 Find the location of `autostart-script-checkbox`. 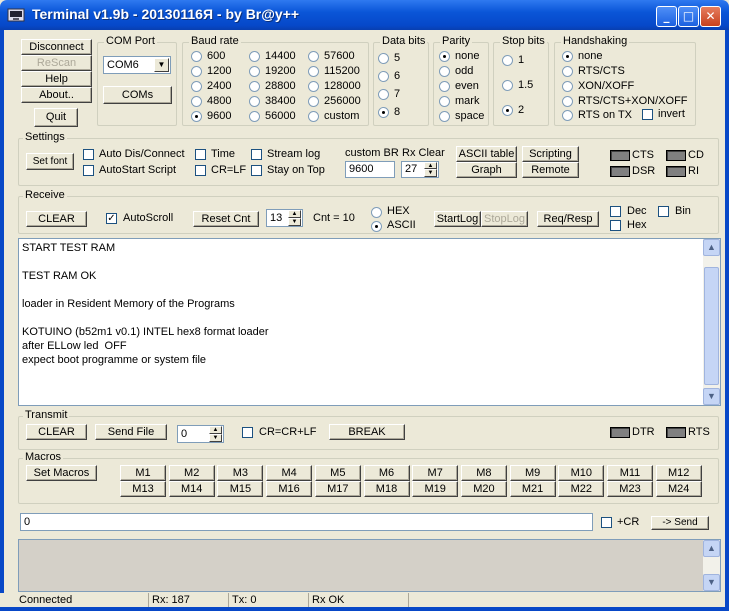

autostart-script-checkbox is located at coordinates (88, 170).